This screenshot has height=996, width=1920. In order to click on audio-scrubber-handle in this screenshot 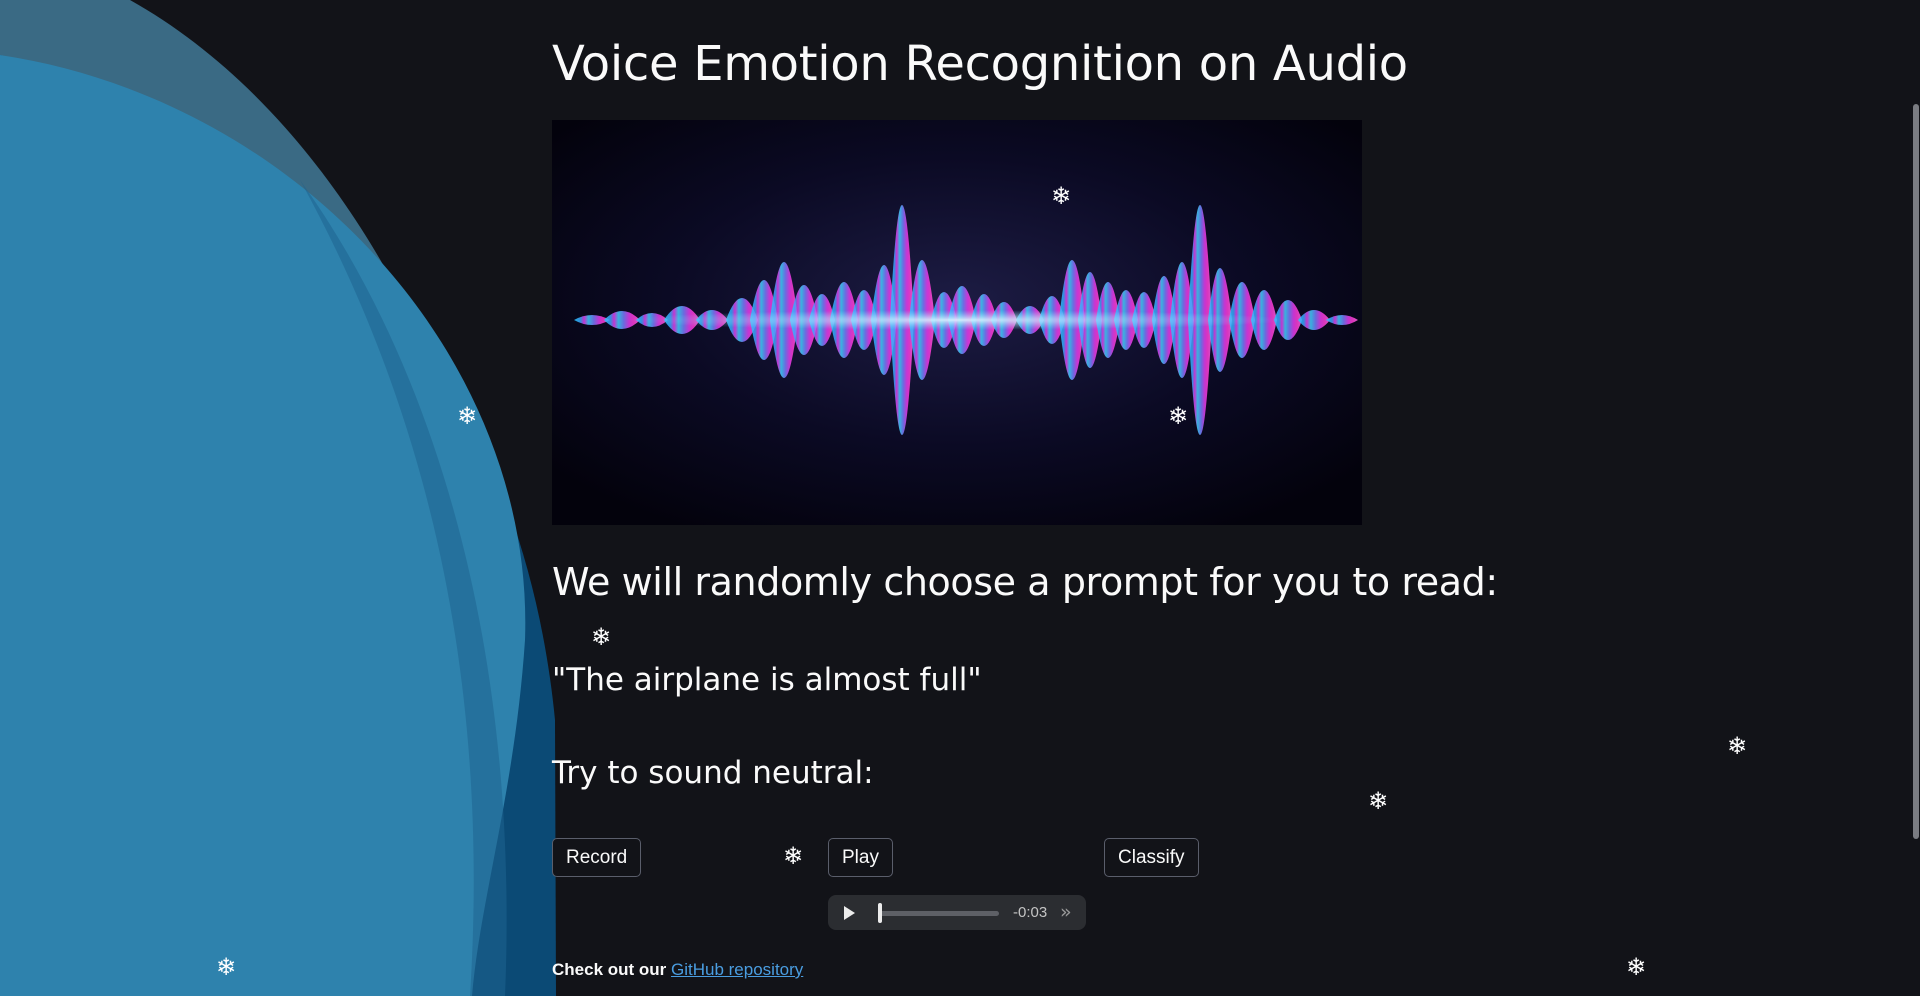, I will do `click(880, 913)`.